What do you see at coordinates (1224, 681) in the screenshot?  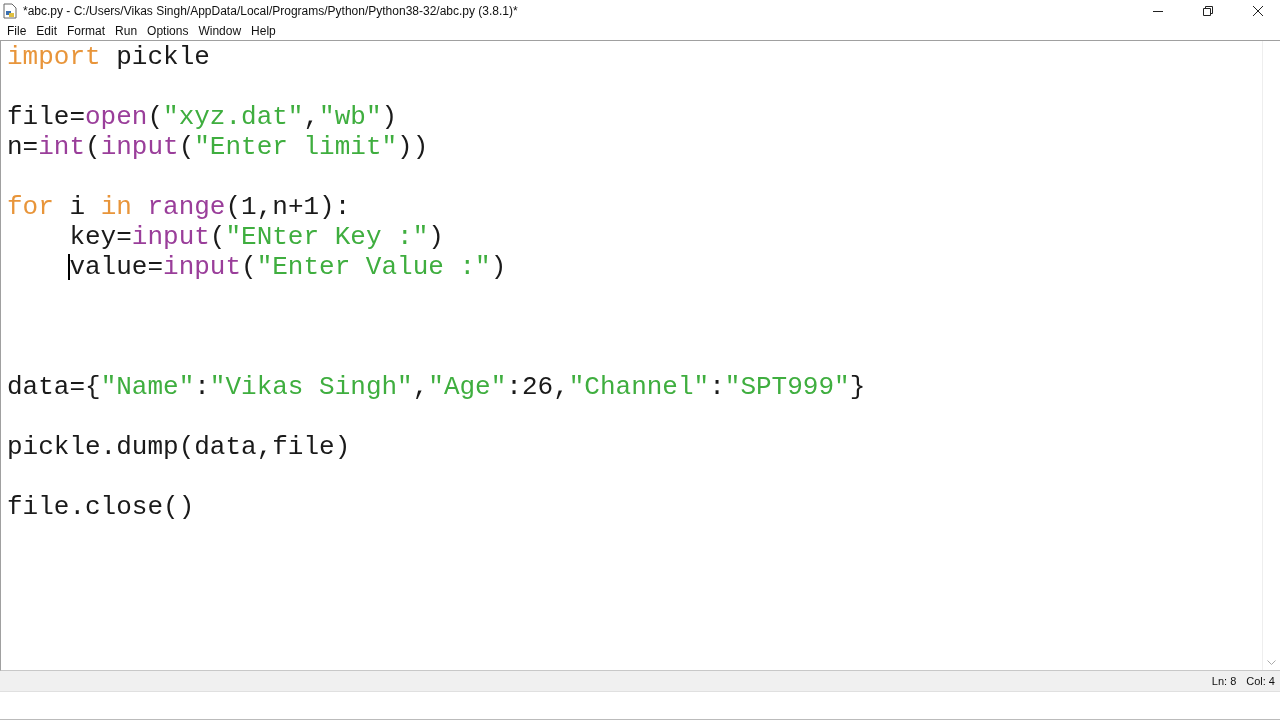 I see `line-indicator: Ln: 8` at bounding box center [1224, 681].